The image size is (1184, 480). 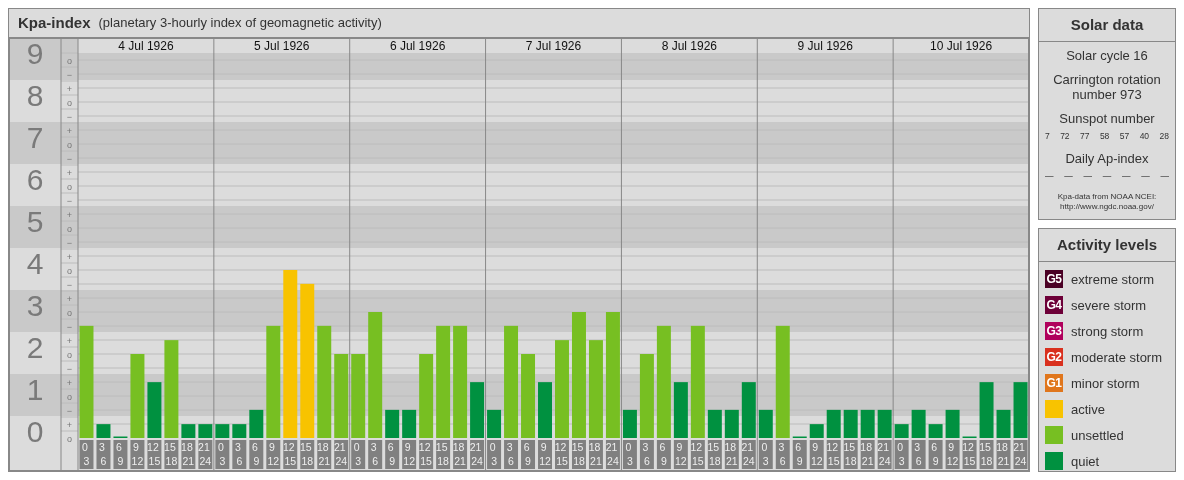 What do you see at coordinates (1107, 25) in the screenshot?
I see `panel-title: Solar data` at bounding box center [1107, 25].